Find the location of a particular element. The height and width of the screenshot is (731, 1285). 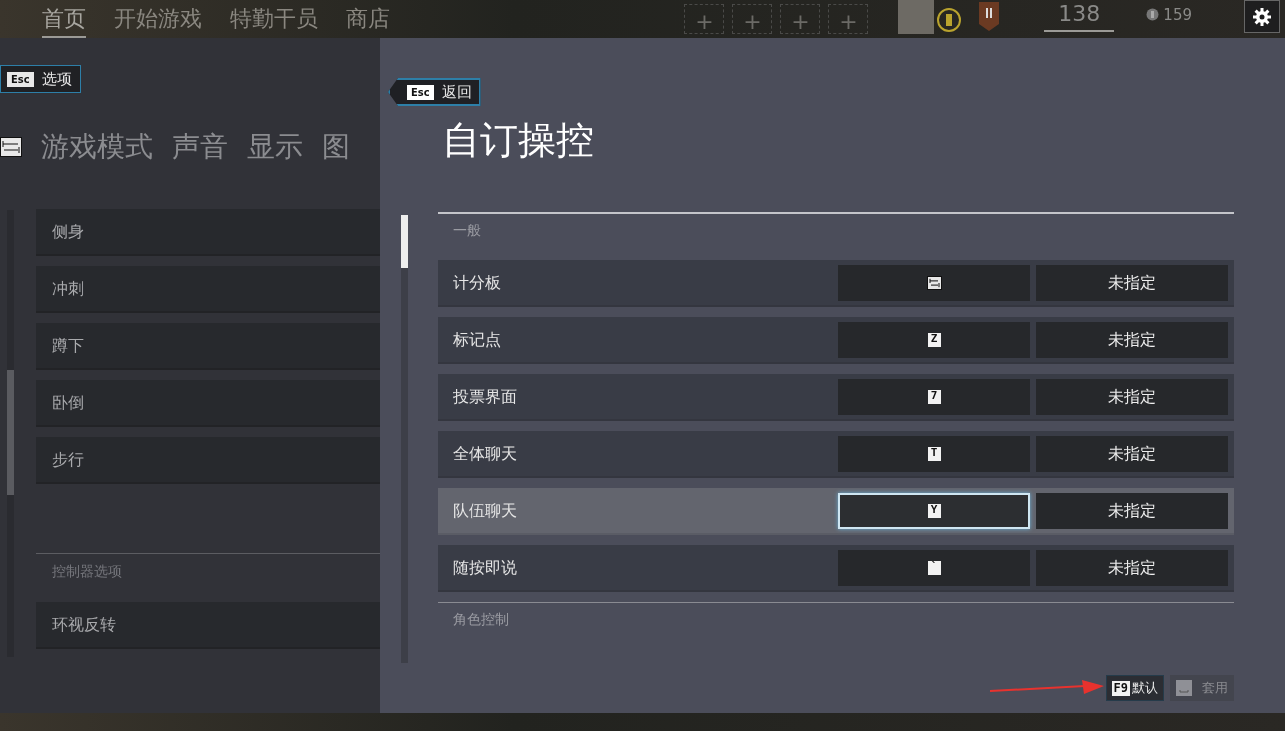

back-button: Esc 返回 is located at coordinates (434, 92).